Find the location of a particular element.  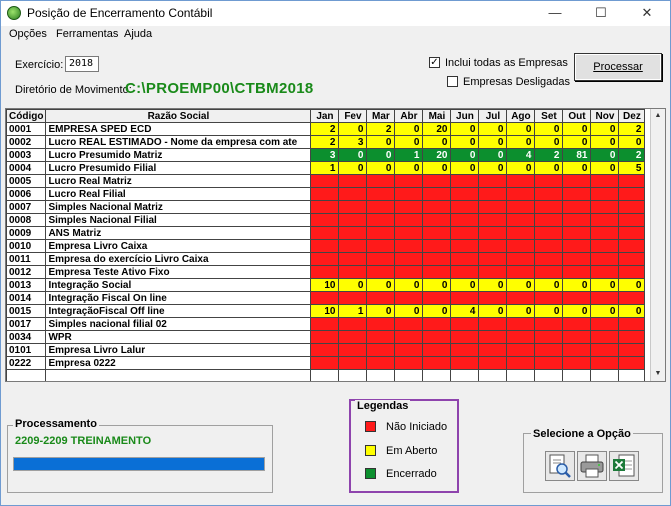

cell-month-value: 10 is located at coordinates (325, 285).